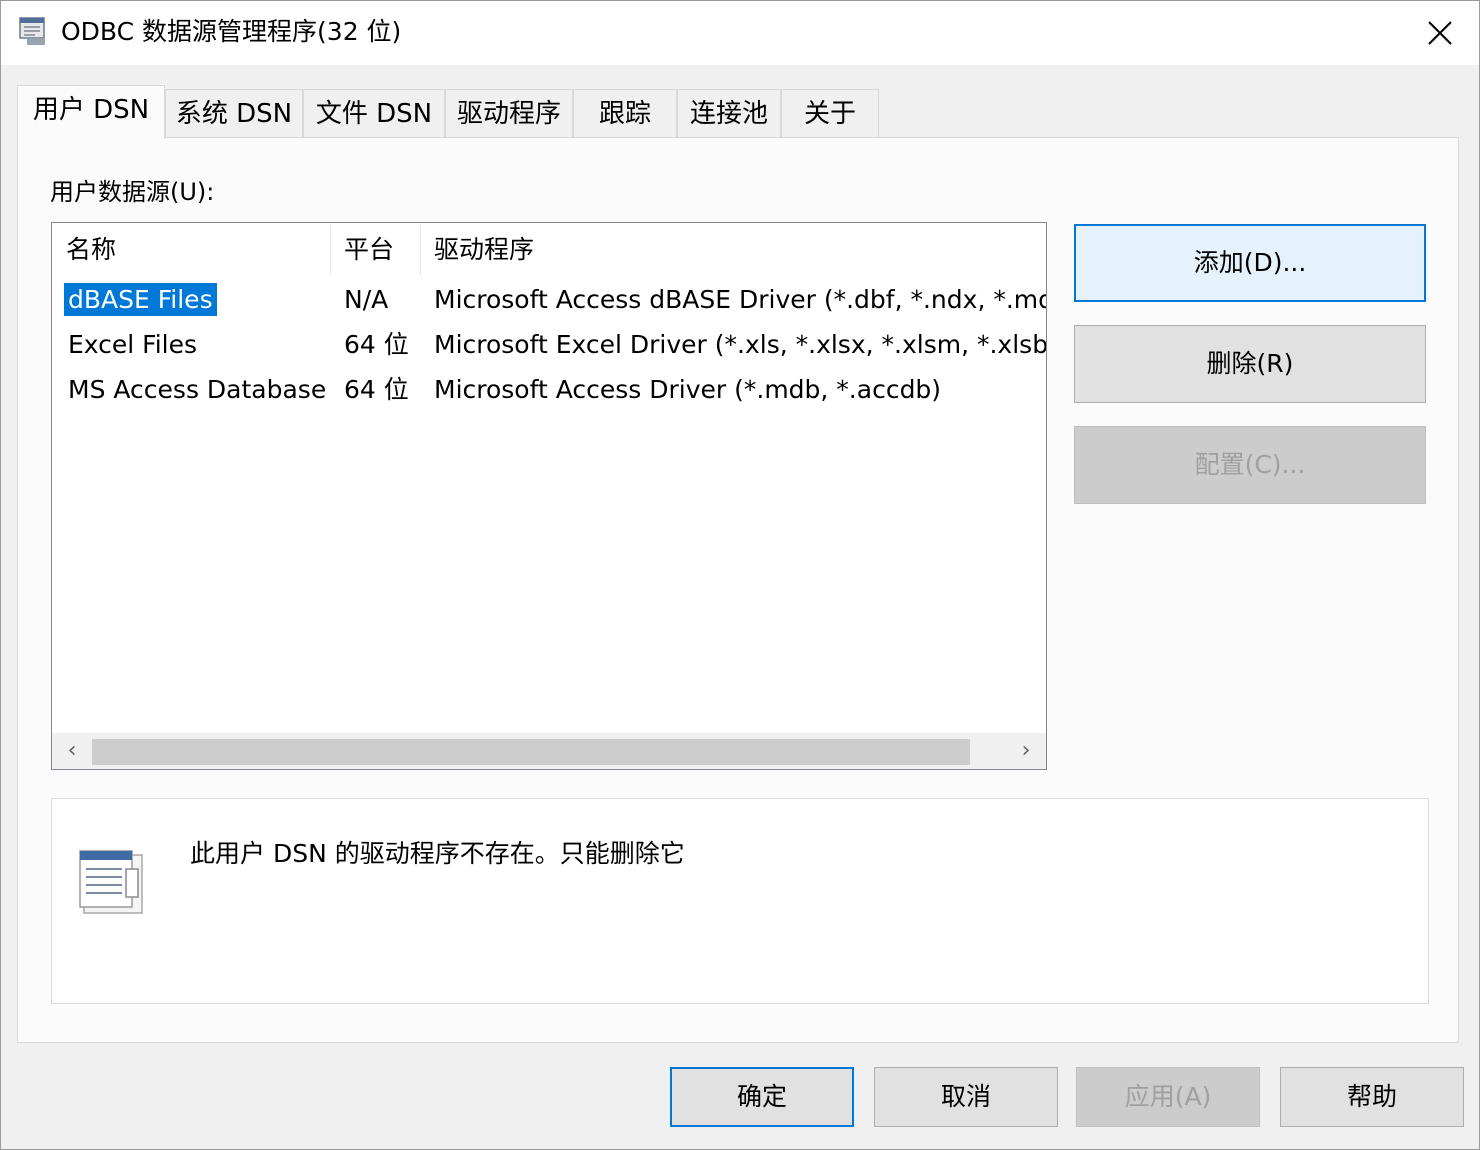 The height and width of the screenshot is (1150, 1480). I want to click on column-header-platform: 平台, so click(375, 250).